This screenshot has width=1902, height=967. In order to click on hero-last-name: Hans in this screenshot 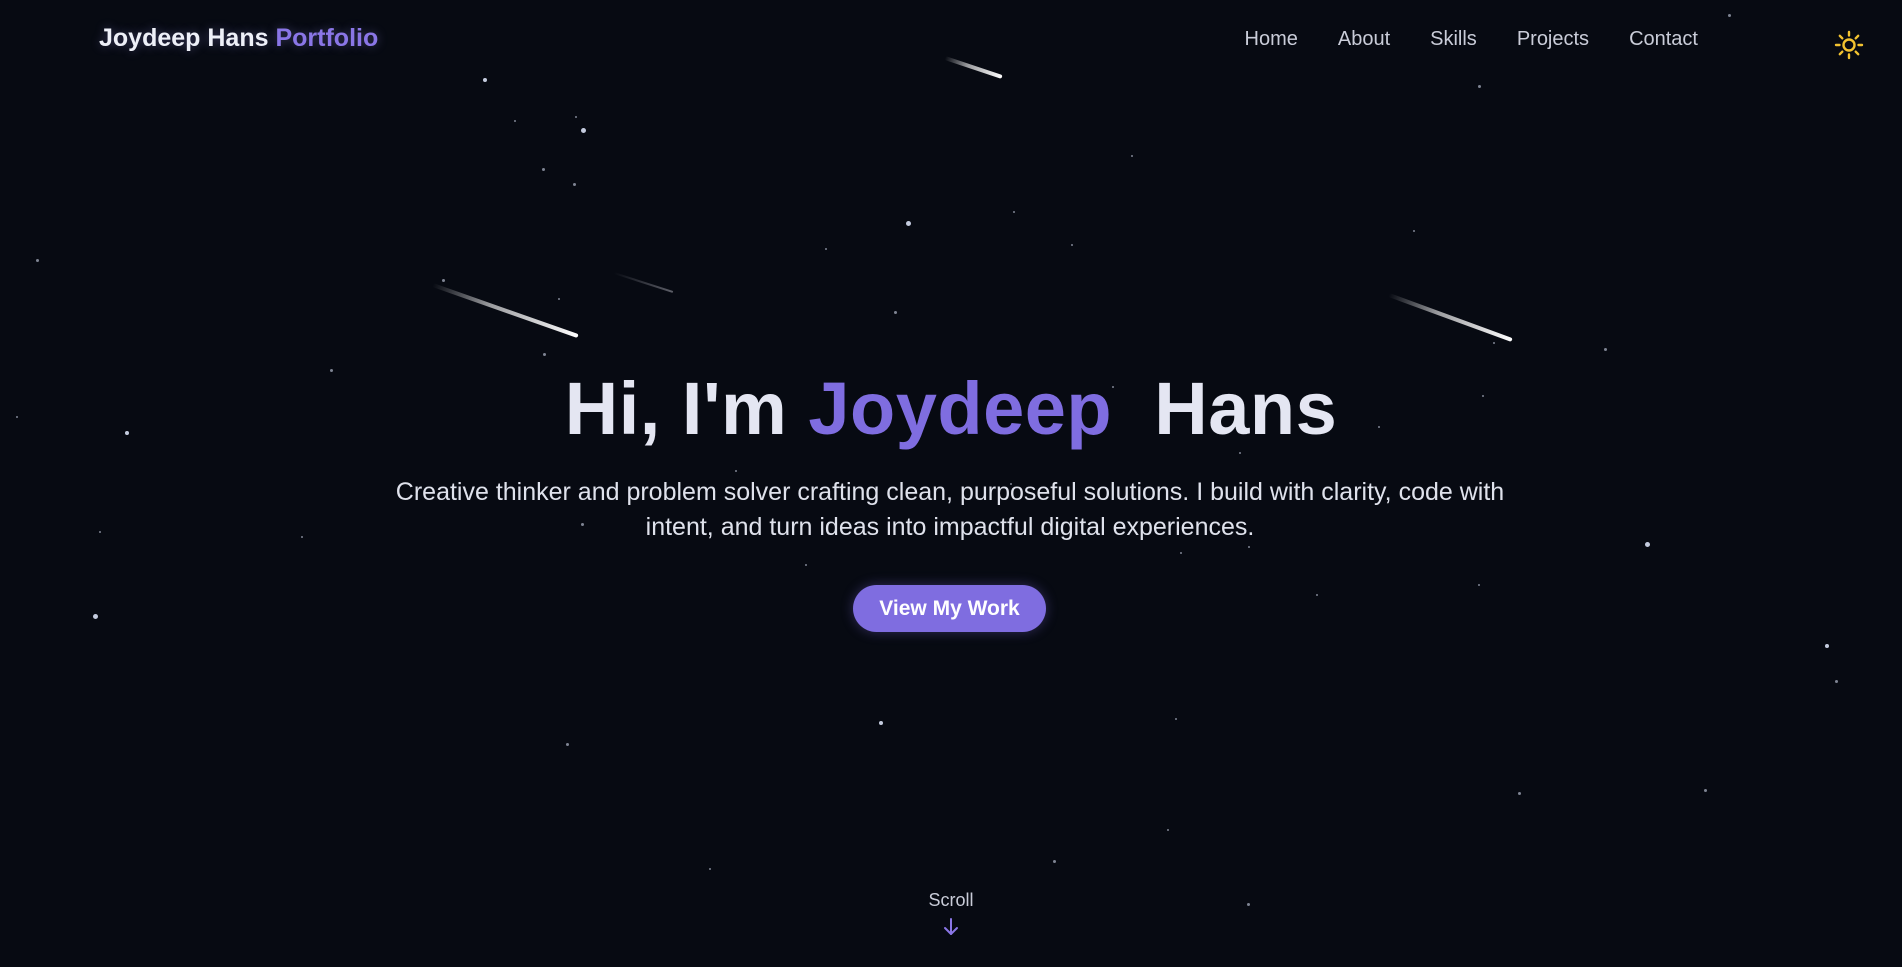, I will do `click(1246, 408)`.